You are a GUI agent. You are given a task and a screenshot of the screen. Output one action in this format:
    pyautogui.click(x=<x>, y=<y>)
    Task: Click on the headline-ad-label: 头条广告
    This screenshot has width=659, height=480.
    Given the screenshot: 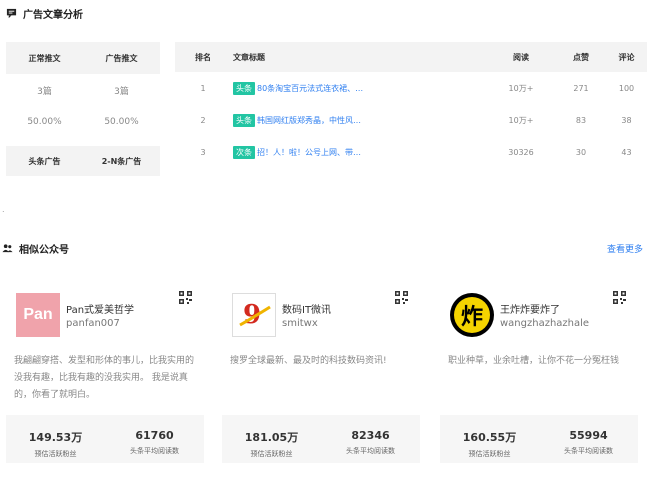 What is the action you would take?
    pyautogui.click(x=44, y=161)
    